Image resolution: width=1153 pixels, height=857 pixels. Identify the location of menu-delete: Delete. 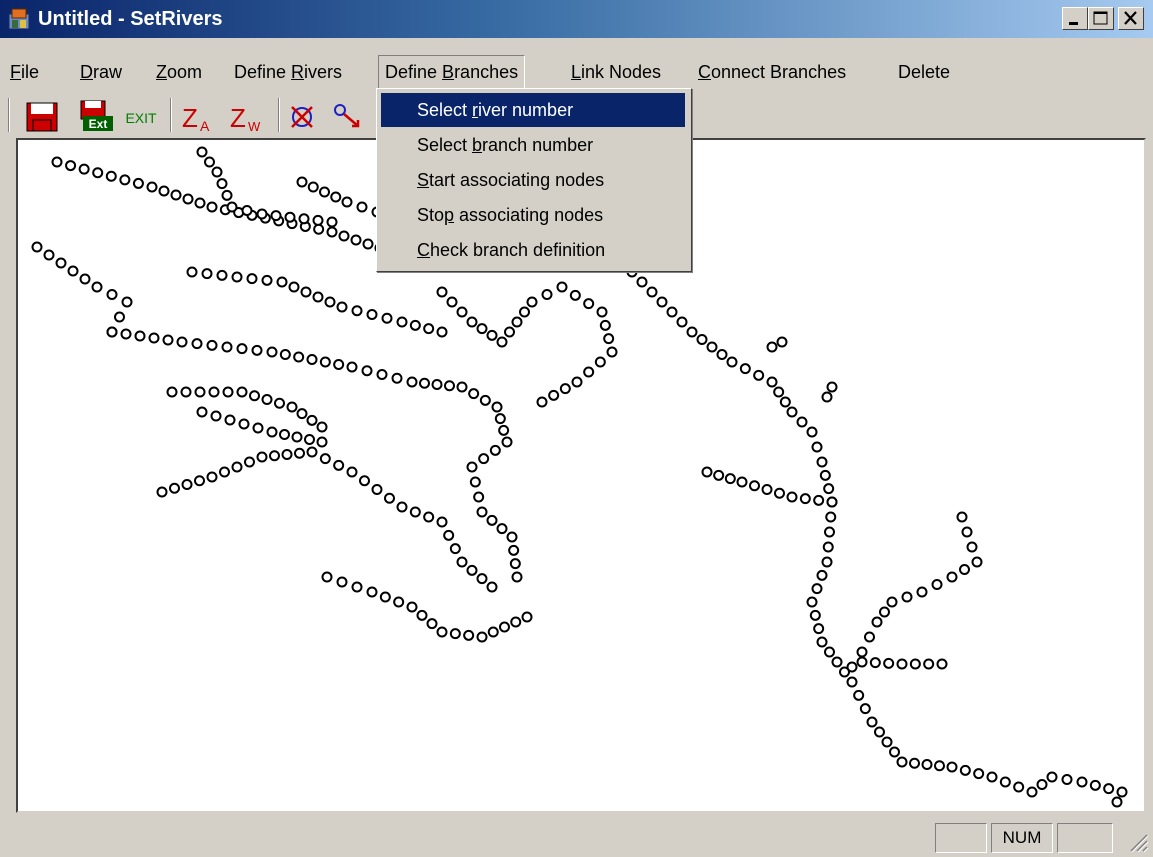
(924, 72).